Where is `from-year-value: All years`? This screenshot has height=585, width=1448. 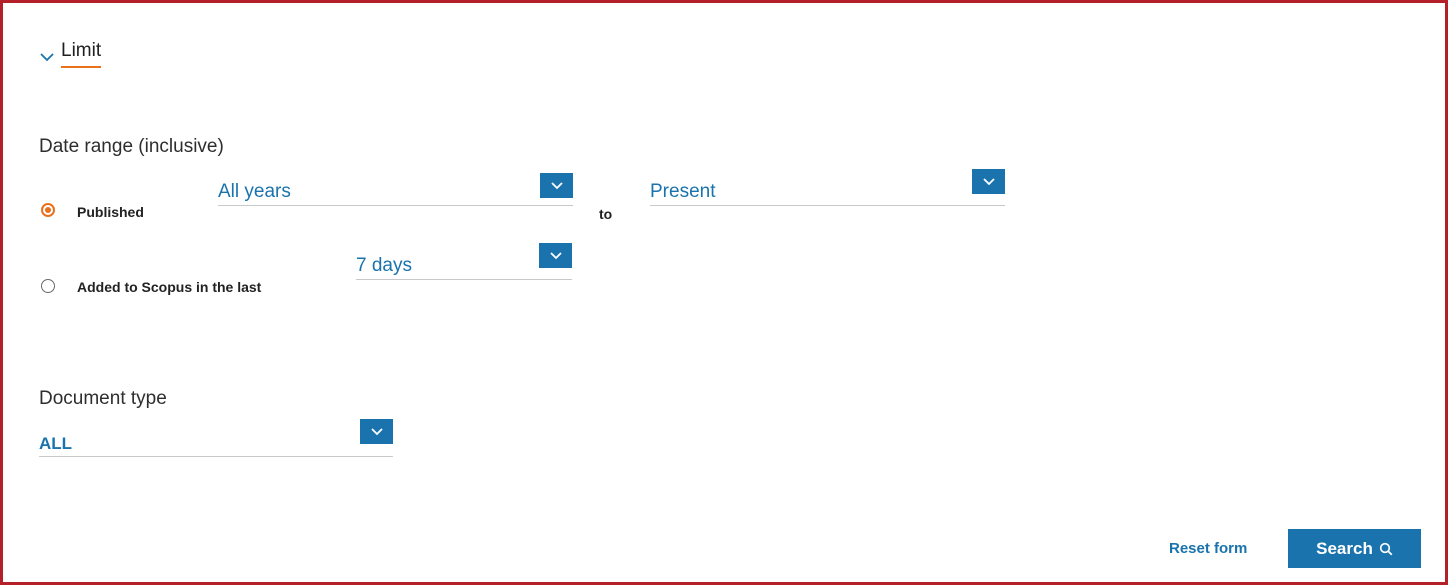 from-year-value: All years is located at coordinates (254, 191).